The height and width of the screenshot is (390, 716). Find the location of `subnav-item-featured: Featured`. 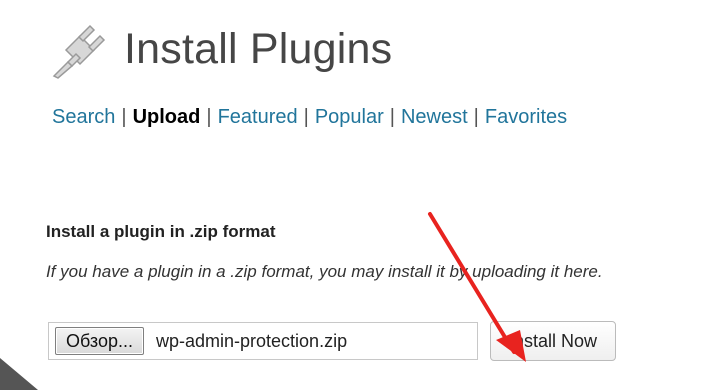

subnav-item-featured: Featured is located at coordinates (258, 117).